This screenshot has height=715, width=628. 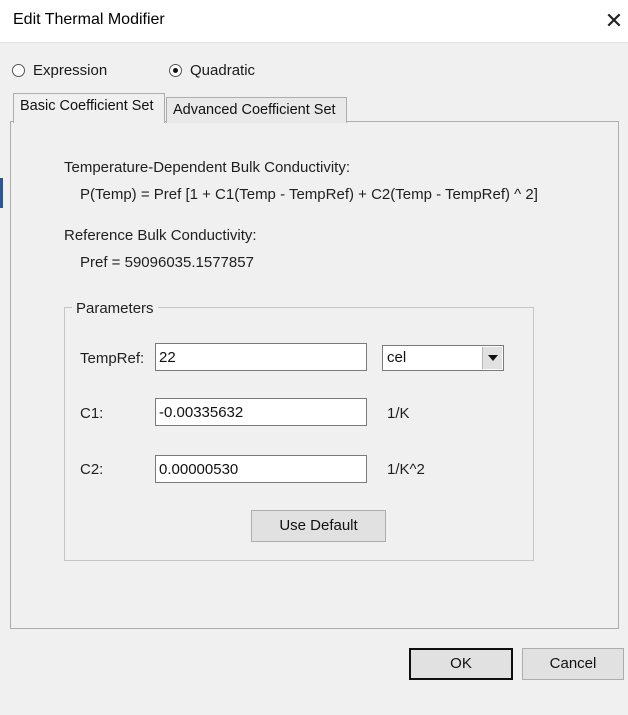 What do you see at coordinates (461, 664) in the screenshot?
I see `ok-button: OK` at bounding box center [461, 664].